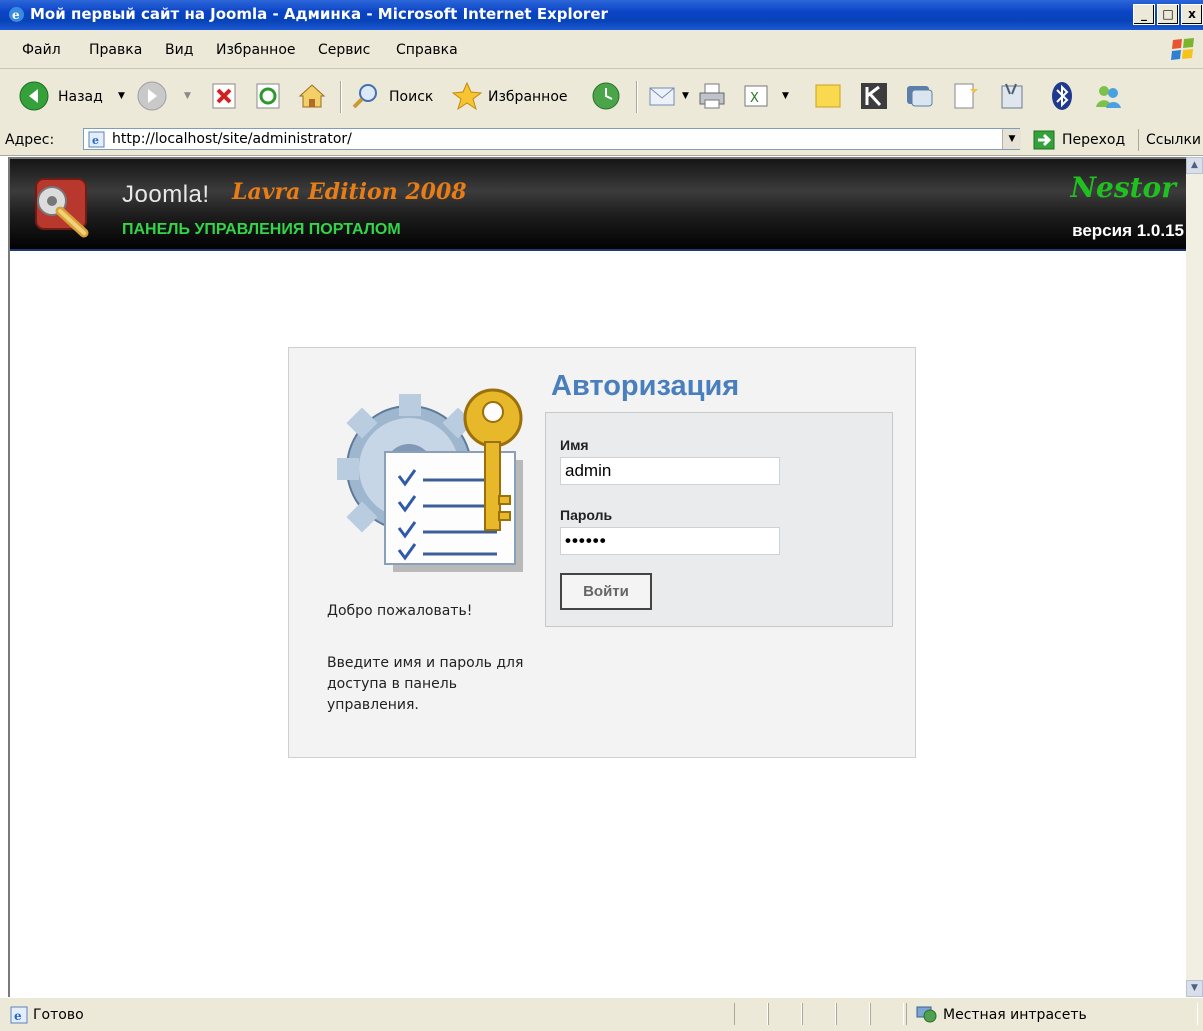  Describe the element at coordinates (874, 96) in the screenshot. I see `k-app-icon` at that location.